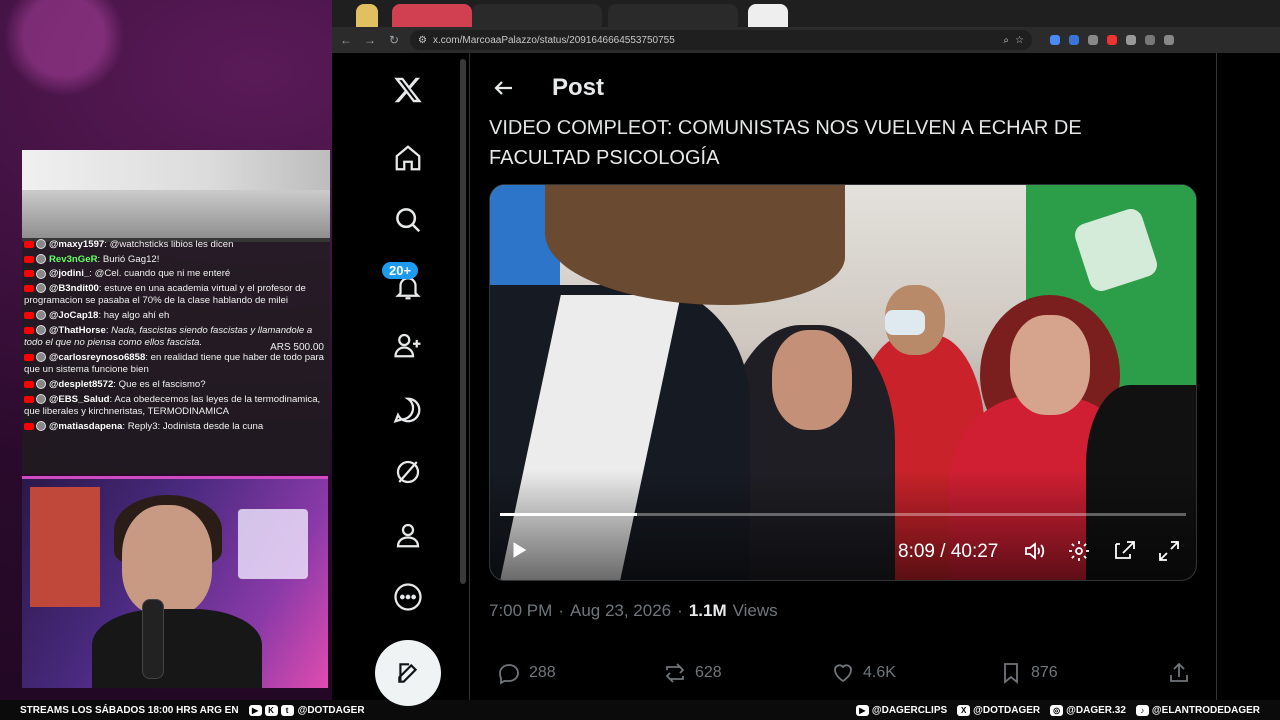 The image size is (1280, 720). What do you see at coordinates (708, 672) in the screenshot?
I see `repost-count: 628` at bounding box center [708, 672].